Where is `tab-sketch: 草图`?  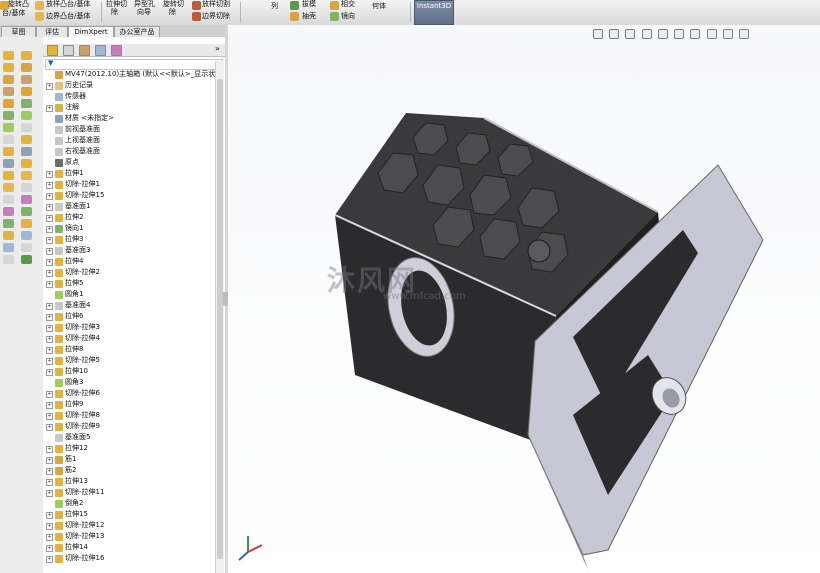
tab-sketch: 草图 is located at coordinates (18, 31).